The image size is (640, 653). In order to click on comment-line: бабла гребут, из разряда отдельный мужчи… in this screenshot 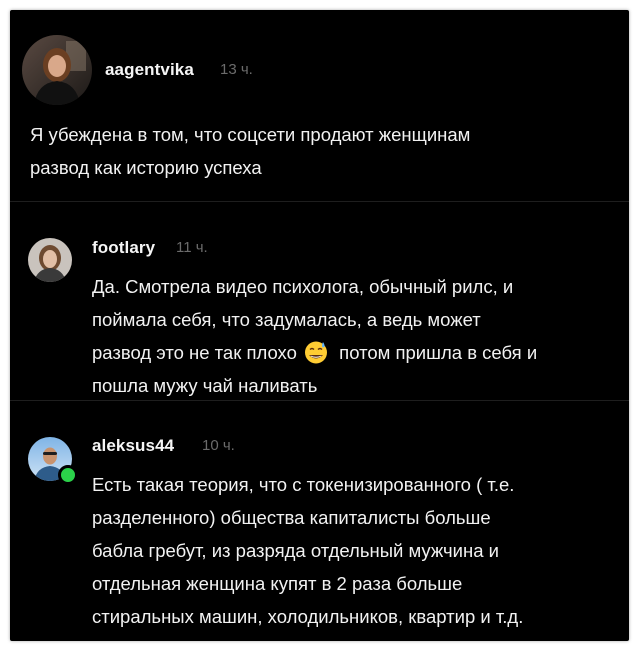, I will do `click(295, 550)`.